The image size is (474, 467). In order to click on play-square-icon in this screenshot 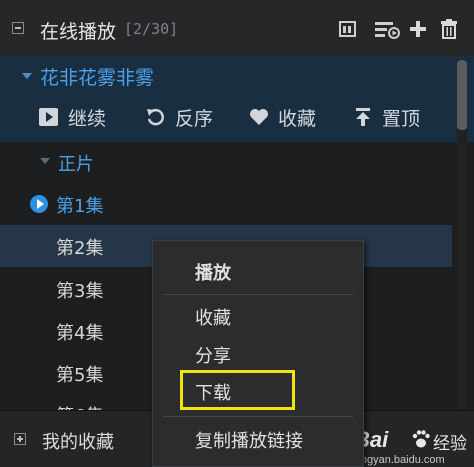, I will do `click(48, 117)`.